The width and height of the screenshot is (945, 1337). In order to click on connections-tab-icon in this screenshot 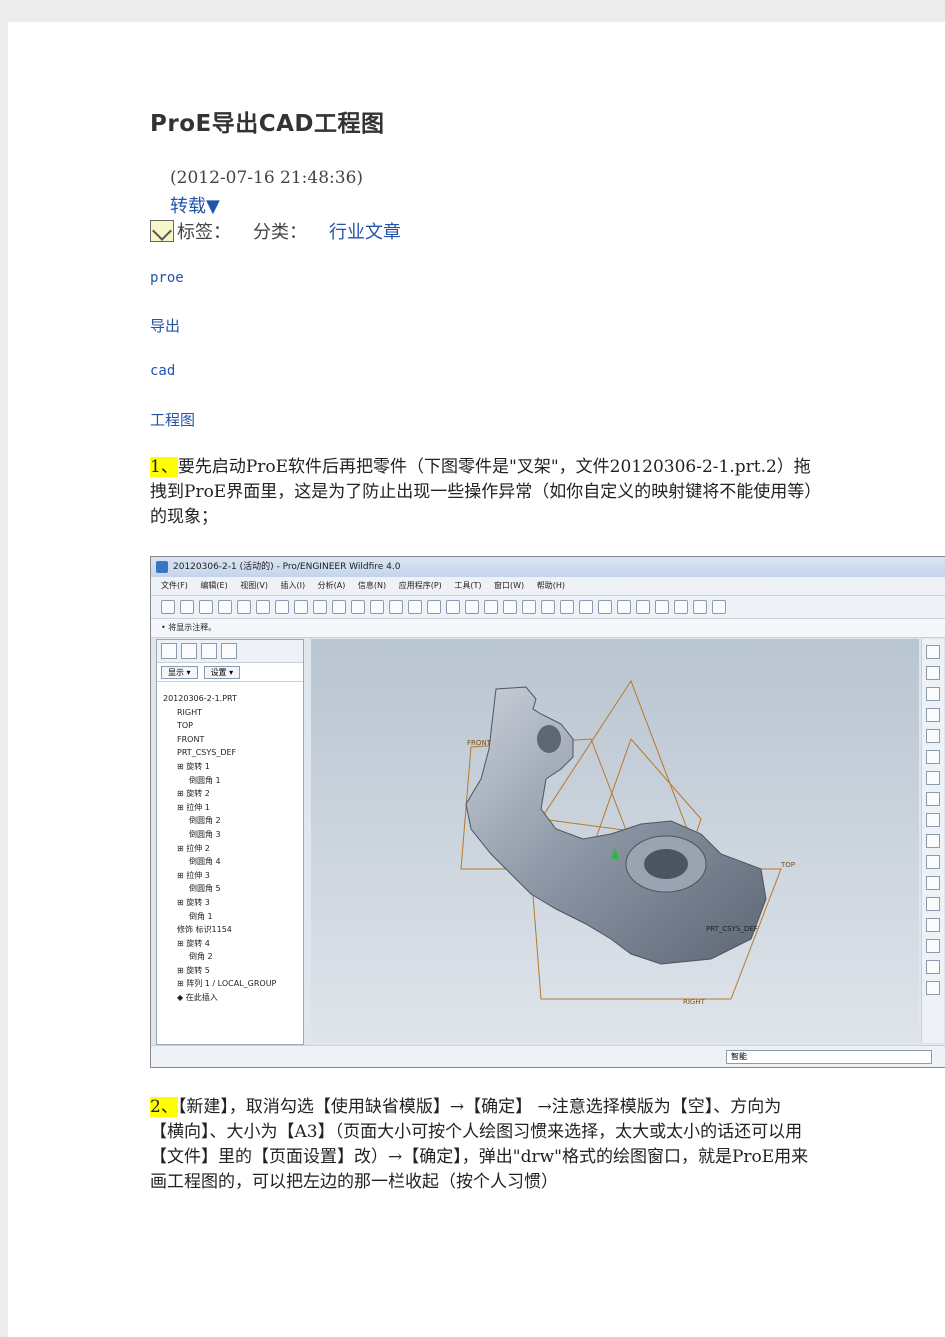, I will do `click(229, 651)`.